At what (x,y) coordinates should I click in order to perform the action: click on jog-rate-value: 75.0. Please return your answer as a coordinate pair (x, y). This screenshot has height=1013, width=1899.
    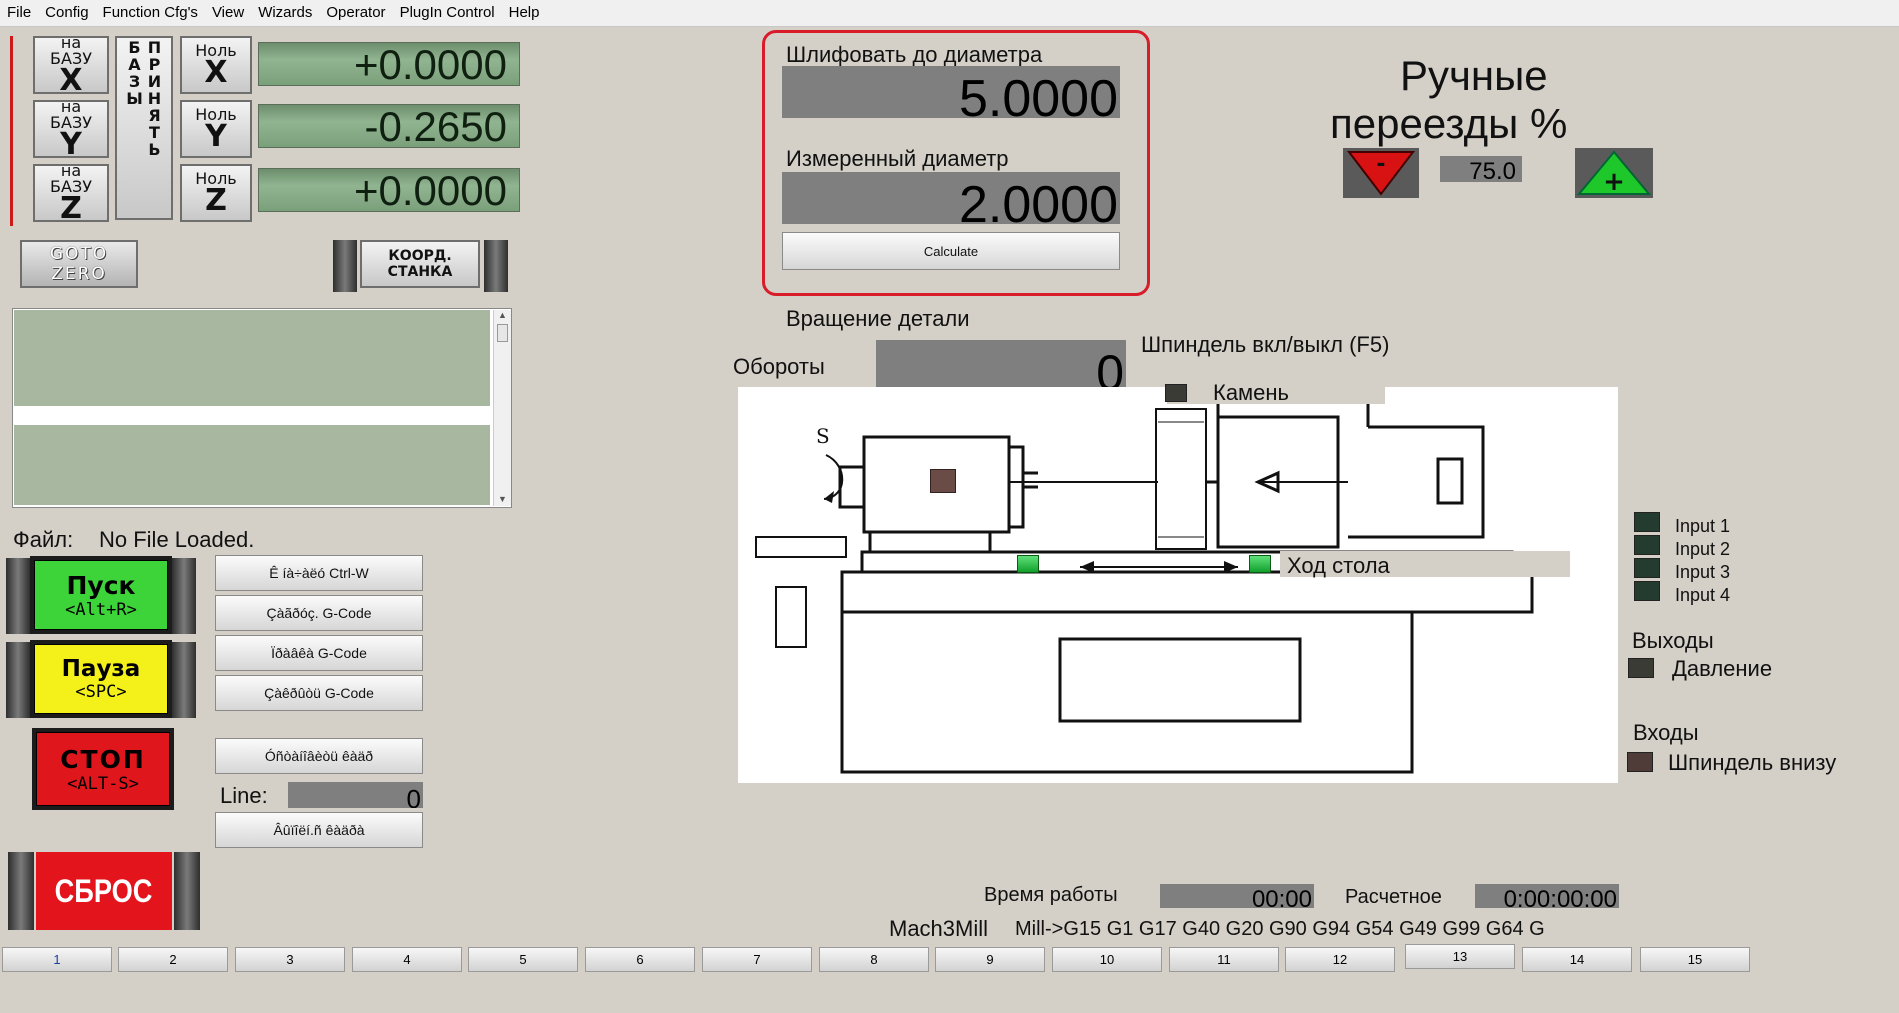
    Looking at the image, I should click on (1481, 169).